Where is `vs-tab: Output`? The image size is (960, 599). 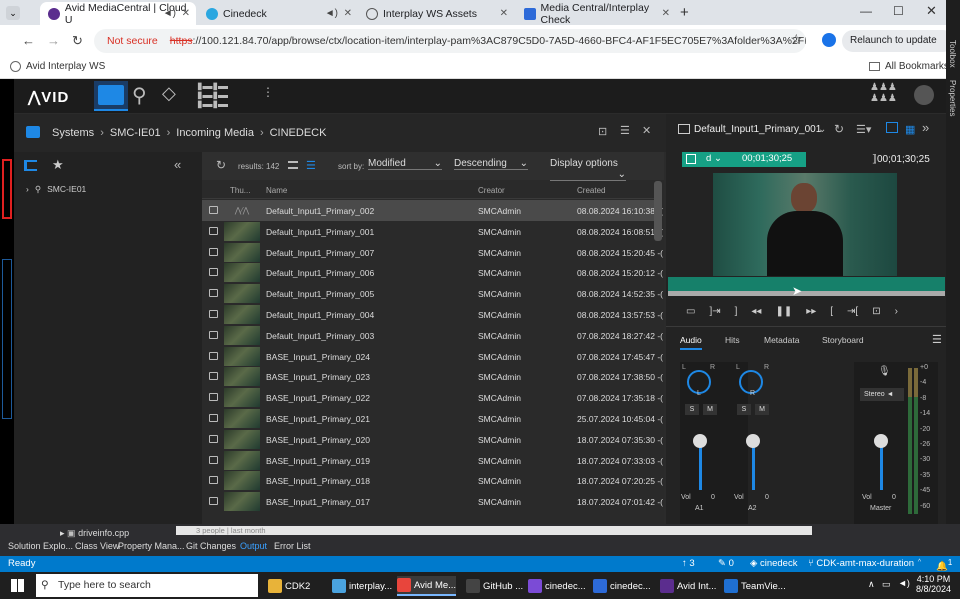 vs-tab: Output is located at coordinates (253, 546).